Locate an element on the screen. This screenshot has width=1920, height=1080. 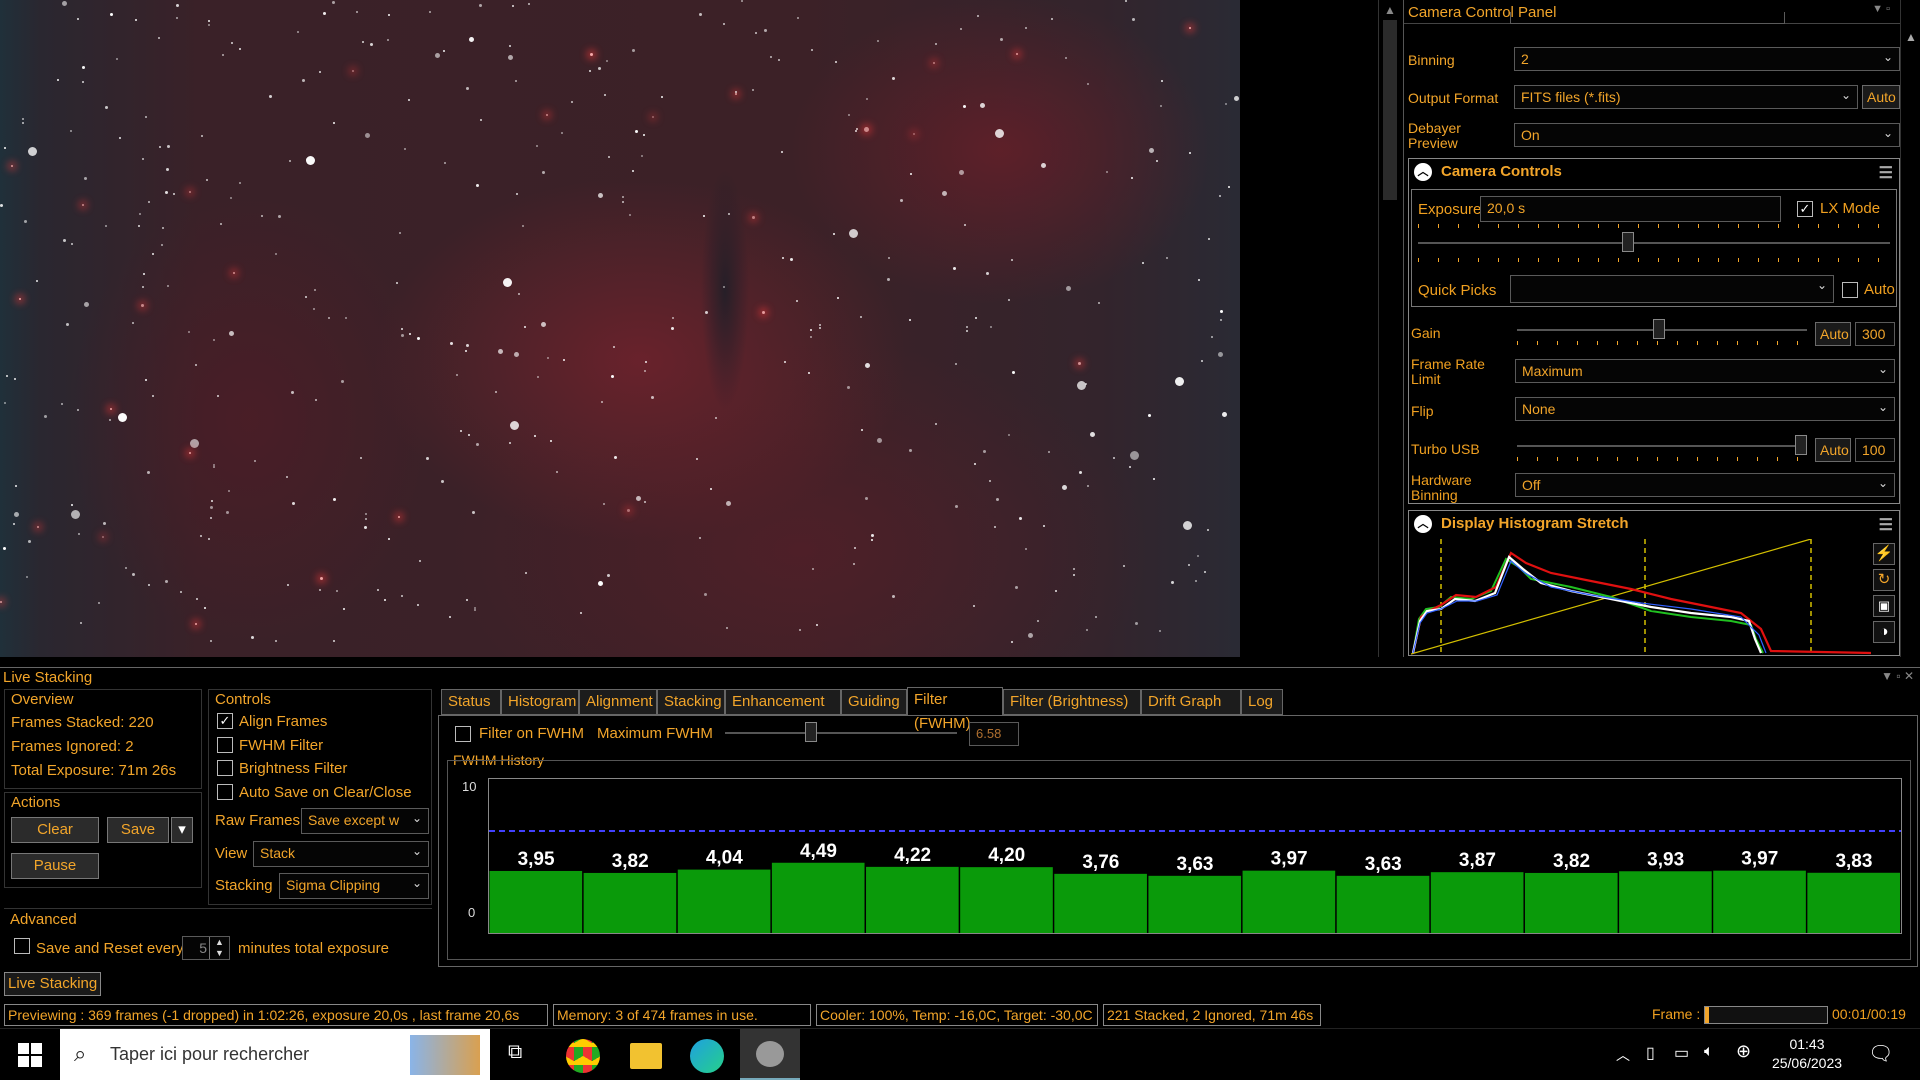
save-button: Save is located at coordinates (138, 830).